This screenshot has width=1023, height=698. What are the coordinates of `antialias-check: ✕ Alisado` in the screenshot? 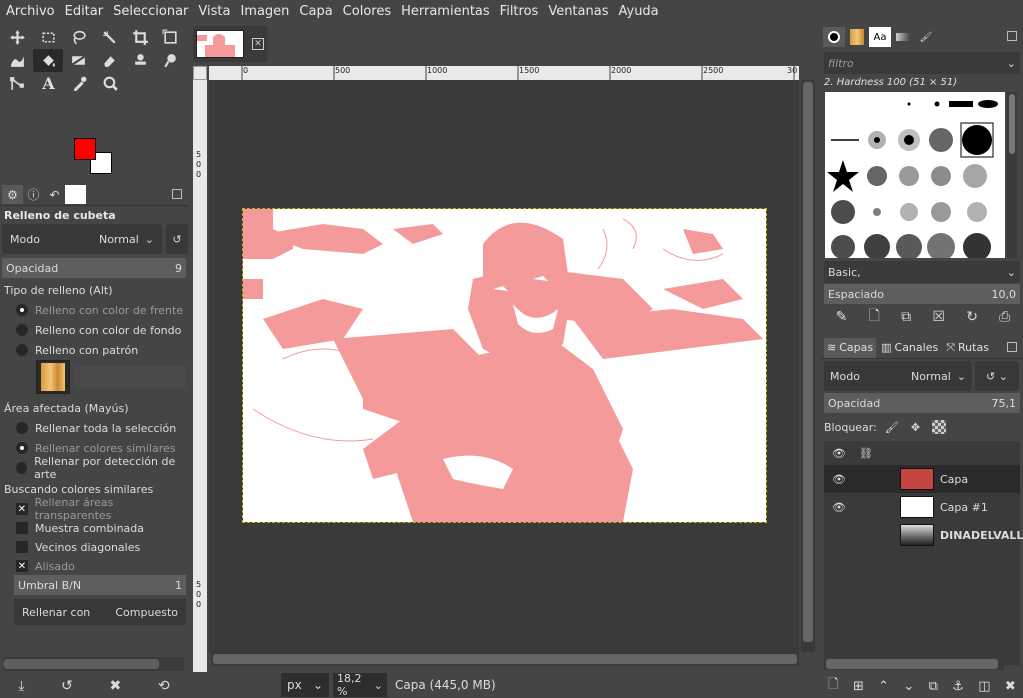 It's located at (45, 566).